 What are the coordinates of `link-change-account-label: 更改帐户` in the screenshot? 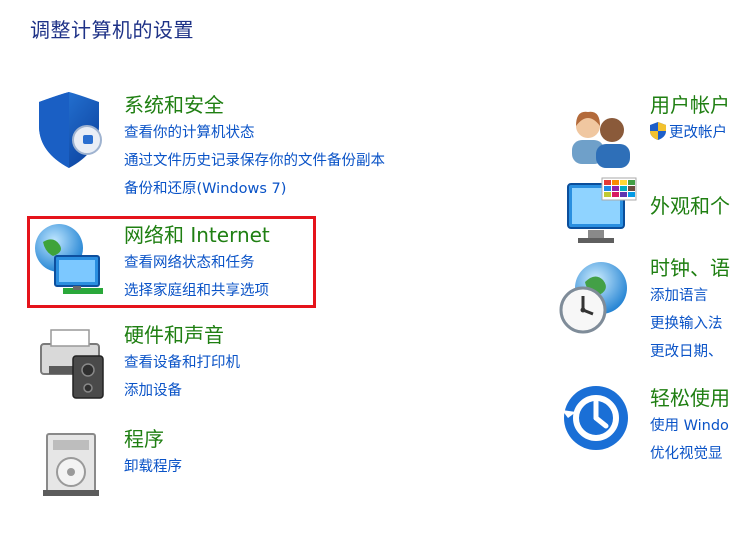 It's located at (698, 133).